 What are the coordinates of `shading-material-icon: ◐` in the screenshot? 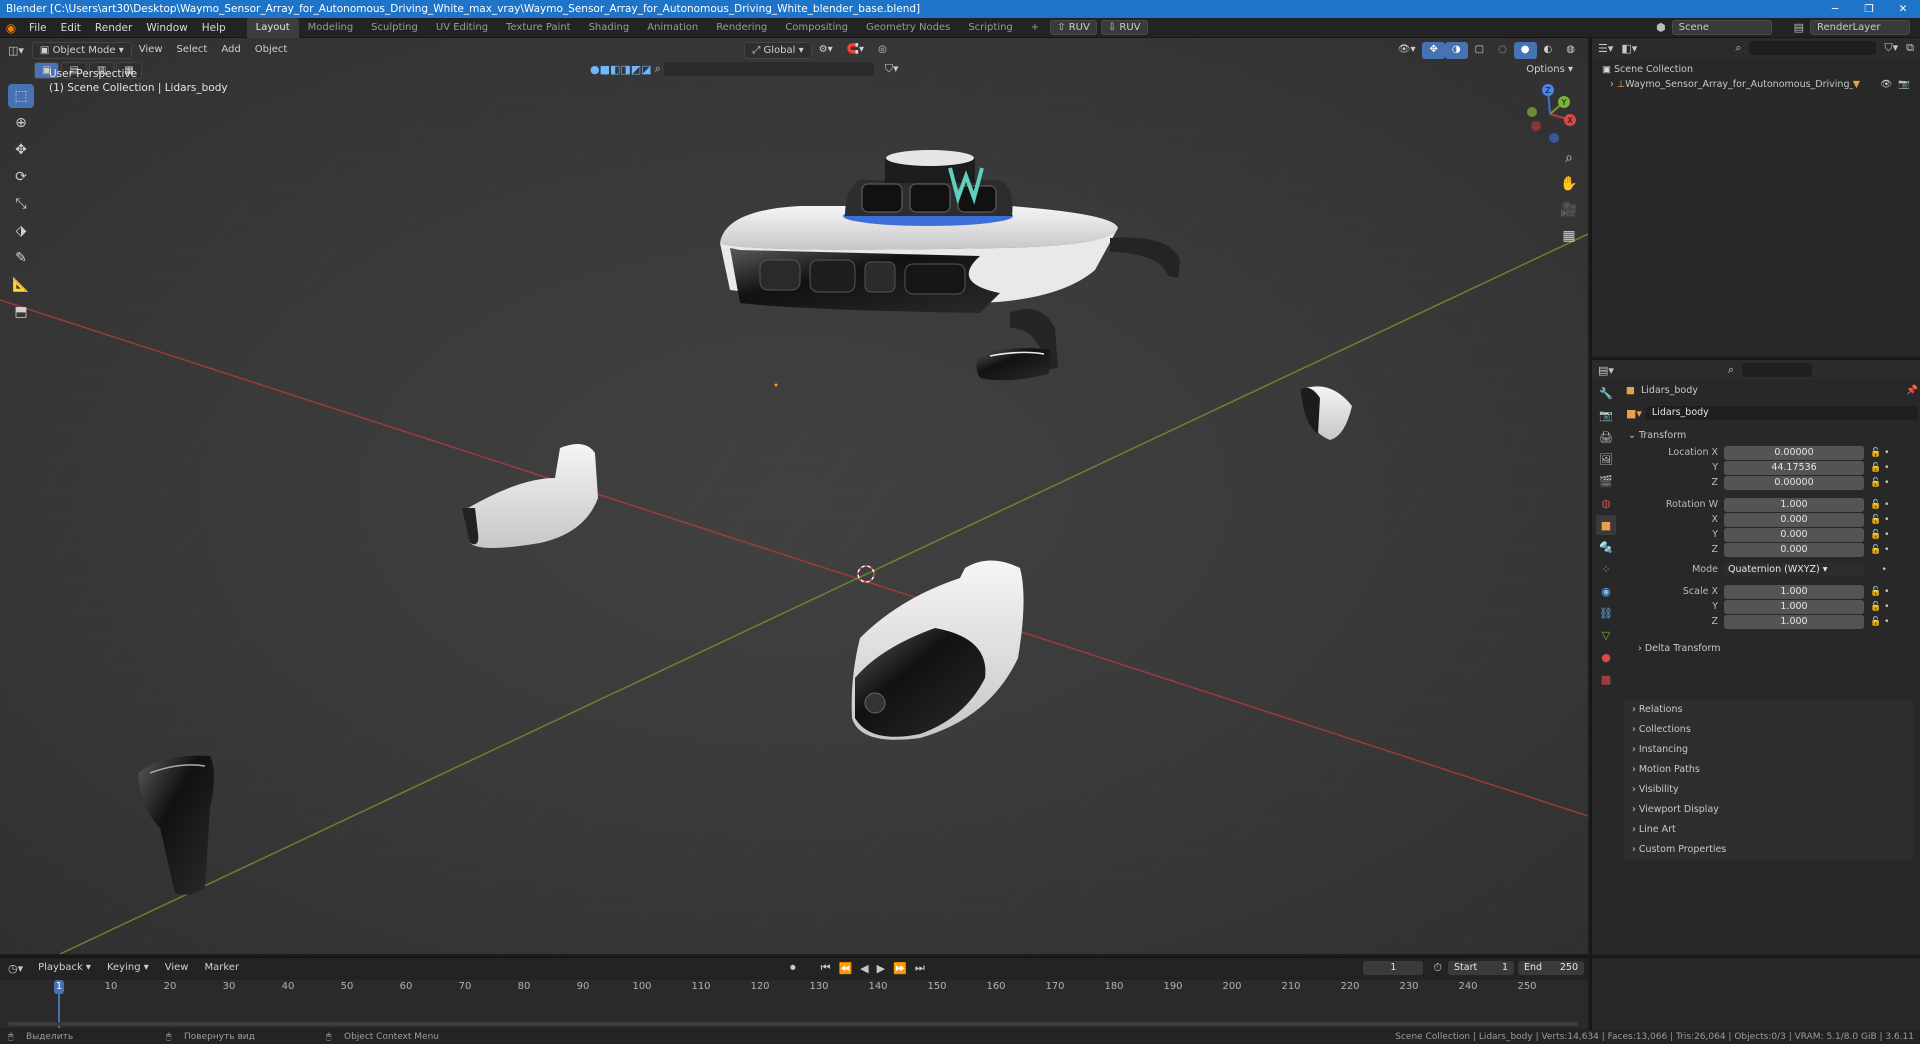 It's located at (1548, 50).